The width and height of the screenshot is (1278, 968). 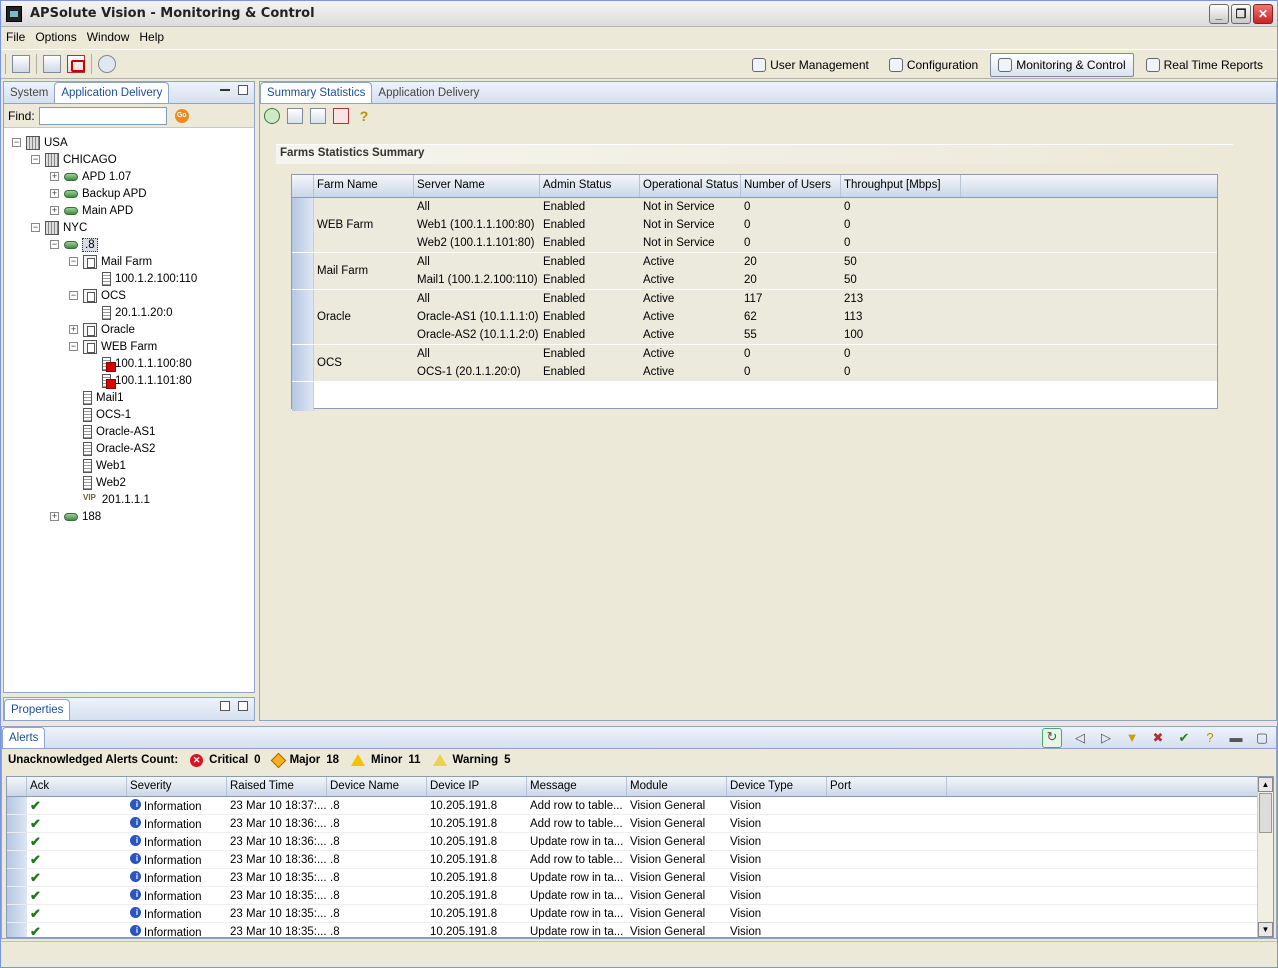 What do you see at coordinates (815, 354) in the screenshot?
I see `table-row: All Enabled Active 0 0` at bounding box center [815, 354].